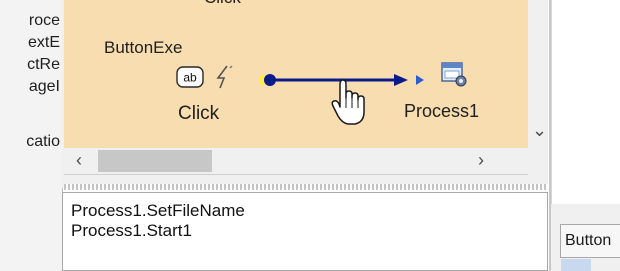  I want to click on list-item-label: roce, so click(44, 20).